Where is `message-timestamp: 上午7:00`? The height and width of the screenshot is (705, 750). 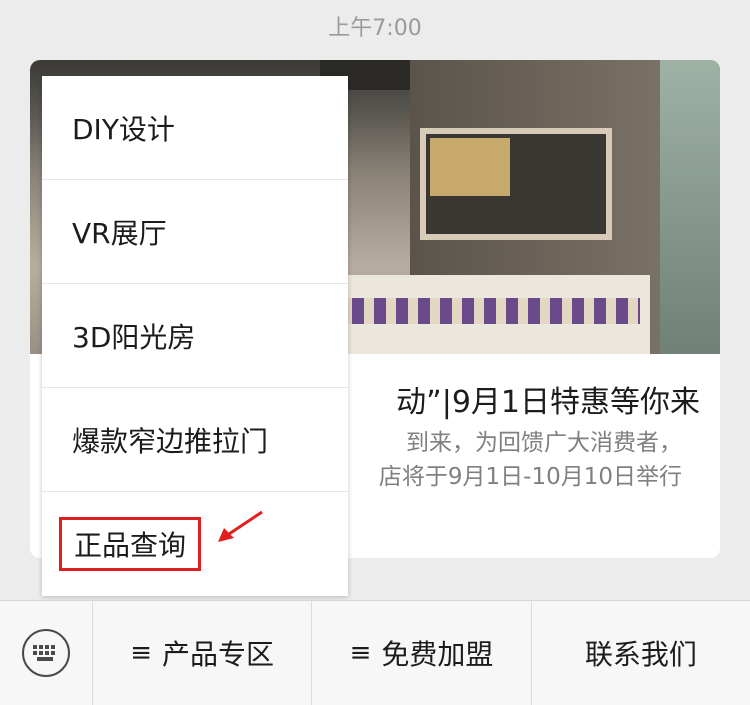
message-timestamp: 上午7:00 is located at coordinates (375, 28).